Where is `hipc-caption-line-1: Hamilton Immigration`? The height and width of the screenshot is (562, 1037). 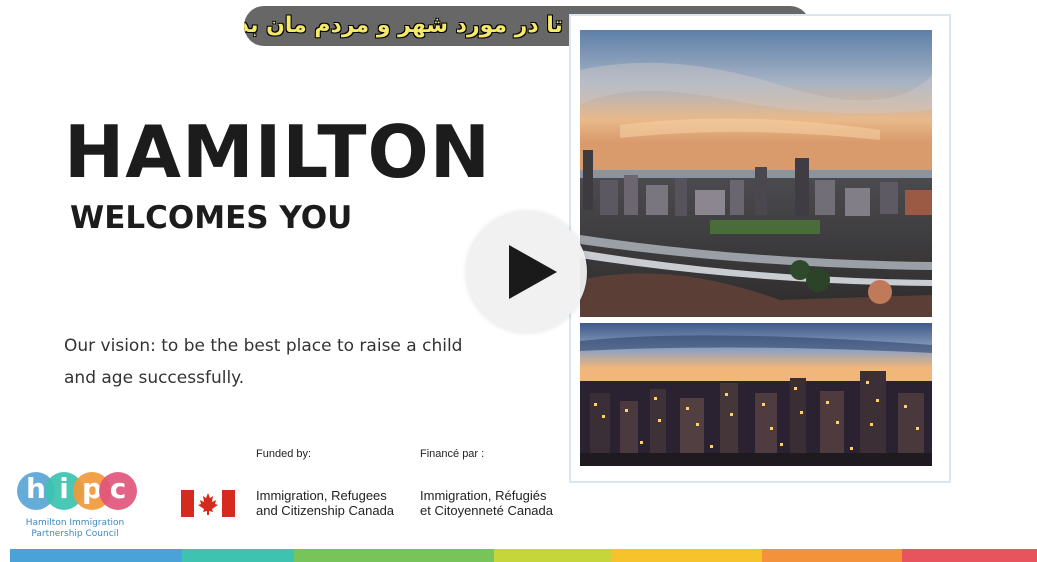 hipc-caption-line-1: Hamilton Immigration is located at coordinates (75, 523).